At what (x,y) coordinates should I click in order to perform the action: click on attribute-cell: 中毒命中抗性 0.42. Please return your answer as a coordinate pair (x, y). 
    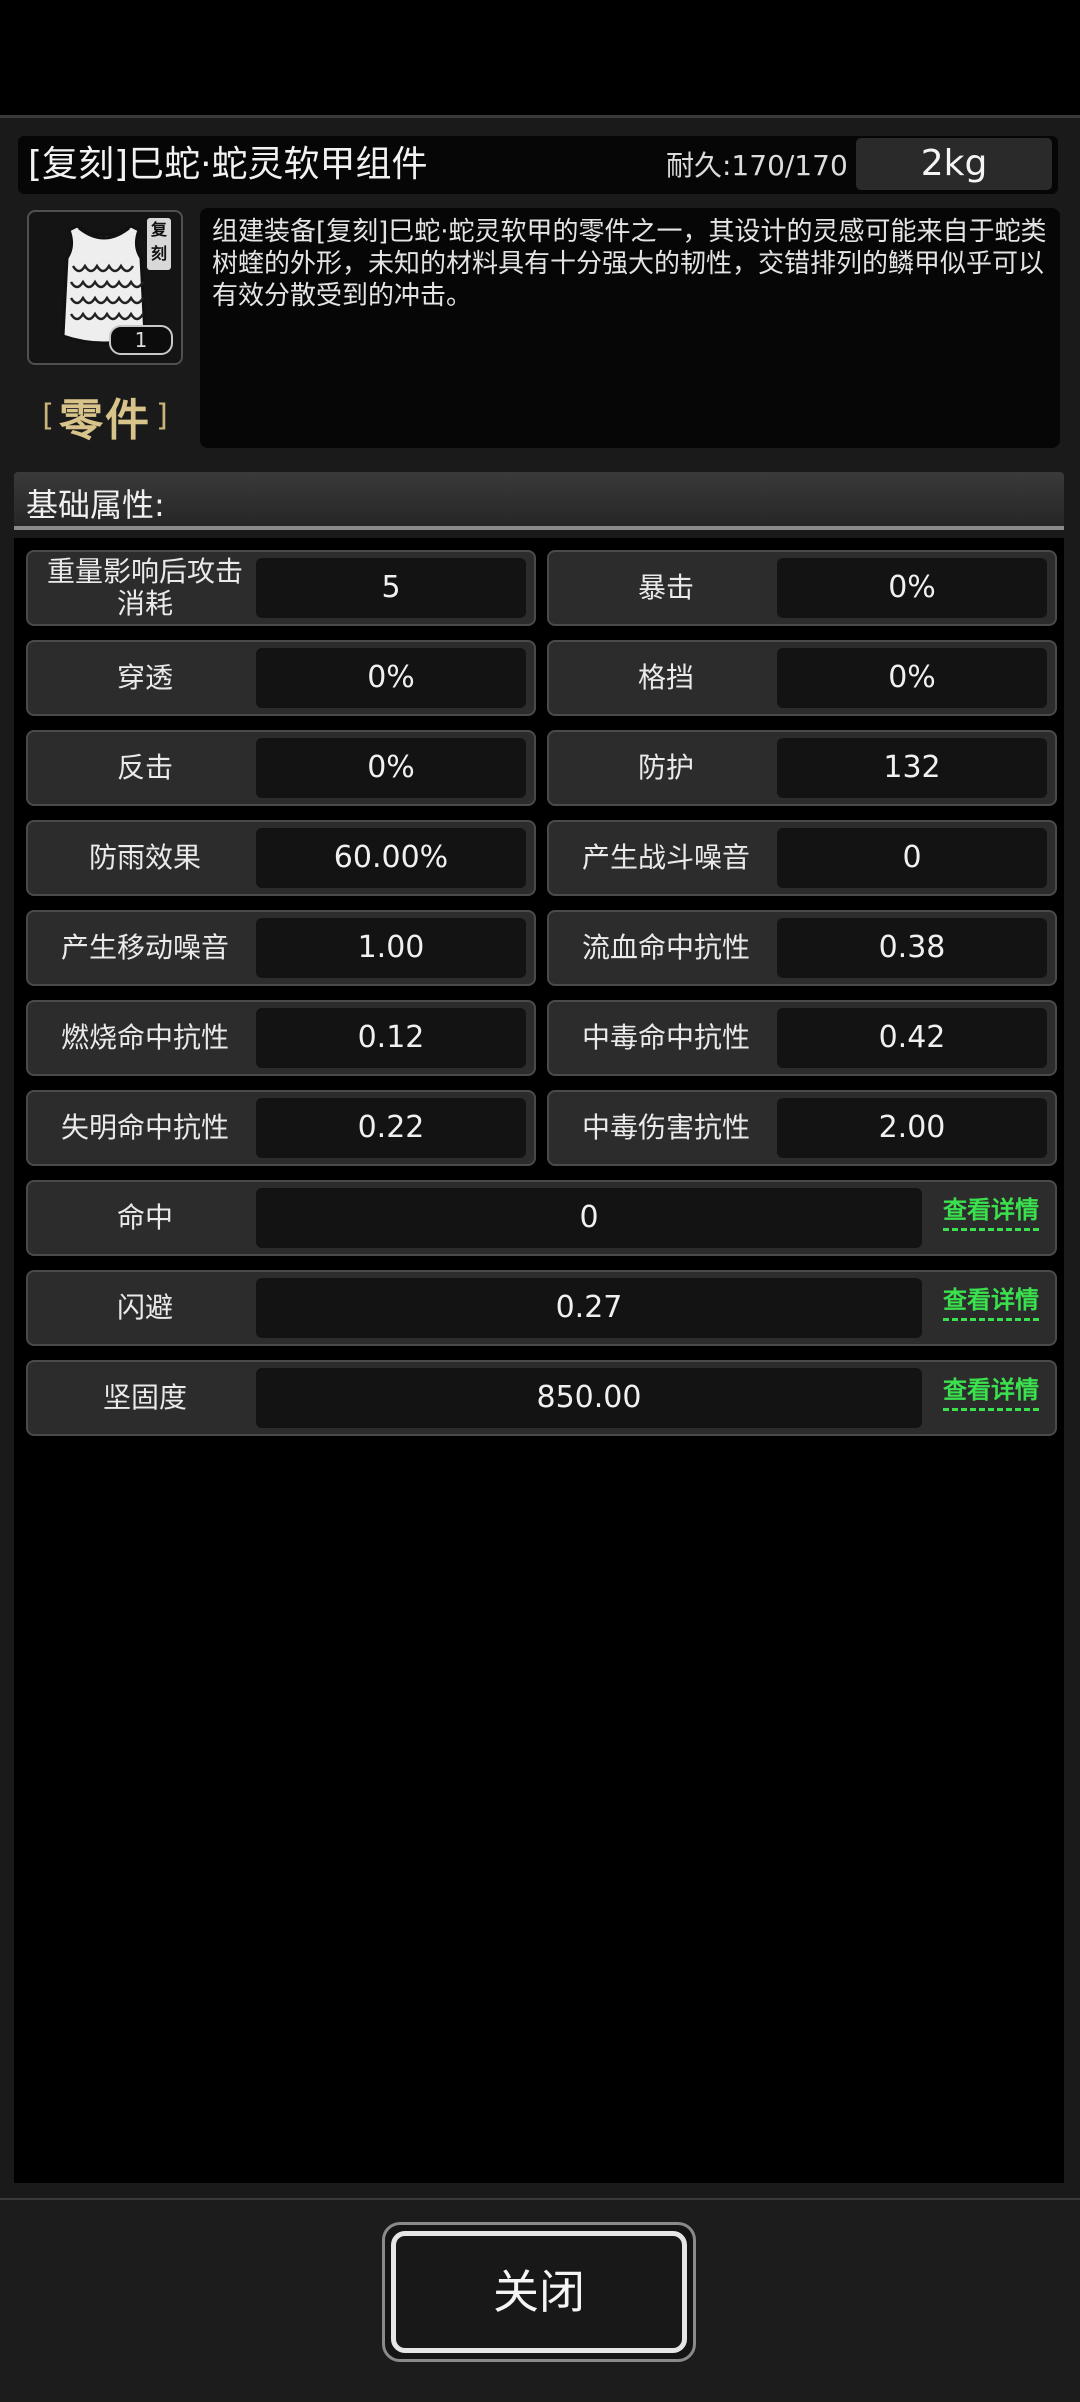
    Looking at the image, I should click on (802, 1038).